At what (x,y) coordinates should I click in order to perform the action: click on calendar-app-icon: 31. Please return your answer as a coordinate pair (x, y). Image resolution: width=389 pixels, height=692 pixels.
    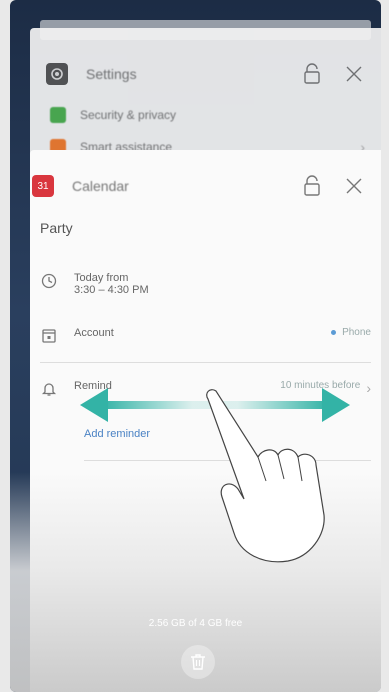
    Looking at the image, I should click on (43, 186).